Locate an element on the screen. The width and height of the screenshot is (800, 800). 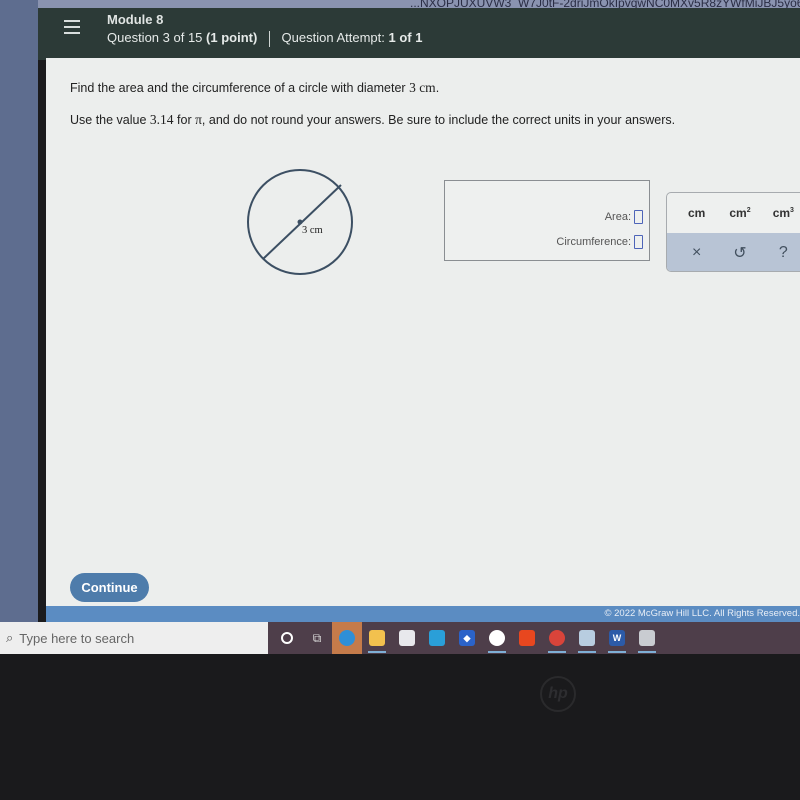
area-input is located at coordinates (638, 217).